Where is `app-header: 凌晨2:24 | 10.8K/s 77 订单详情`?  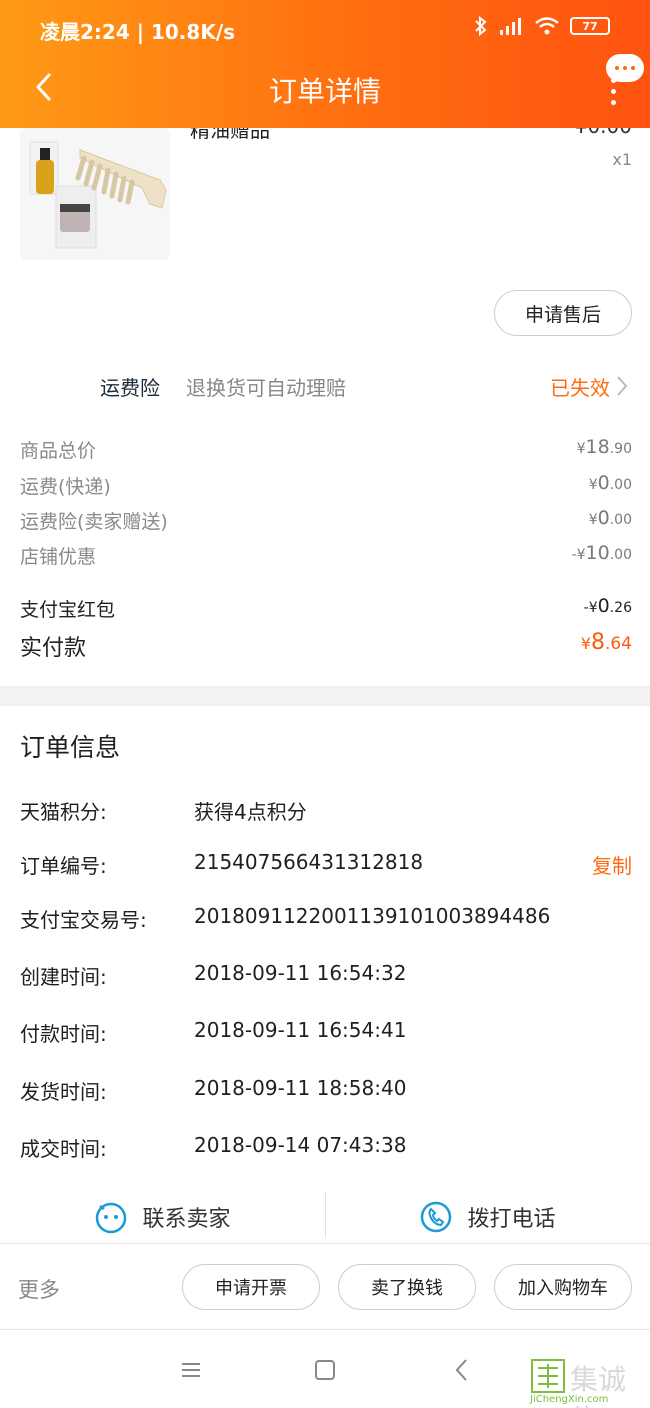 app-header: 凌晨2:24 | 10.8K/s 77 订单详情 is located at coordinates (325, 64).